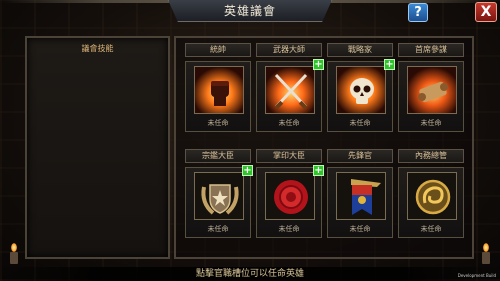 This screenshot has width=500, height=281. I want to click on build-label: Development Build, so click(476, 275).